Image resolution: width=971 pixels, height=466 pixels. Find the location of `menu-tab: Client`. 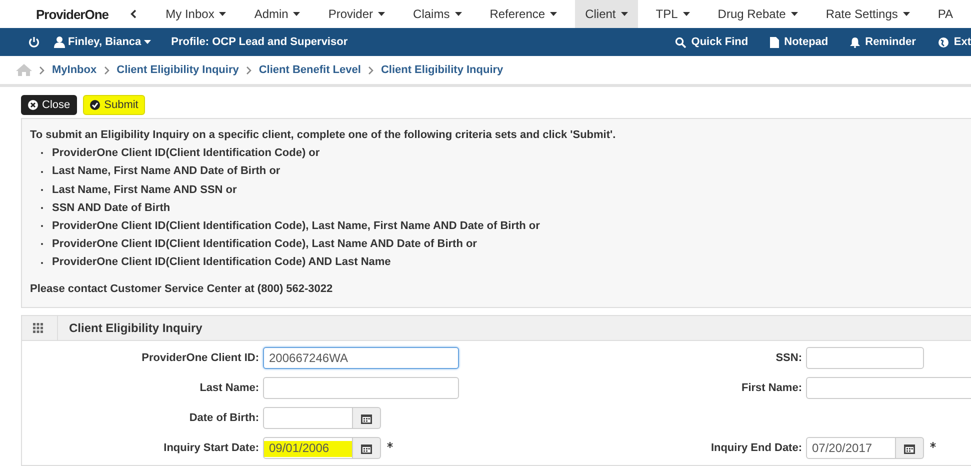

menu-tab: Client is located at coordinates (606, 14).